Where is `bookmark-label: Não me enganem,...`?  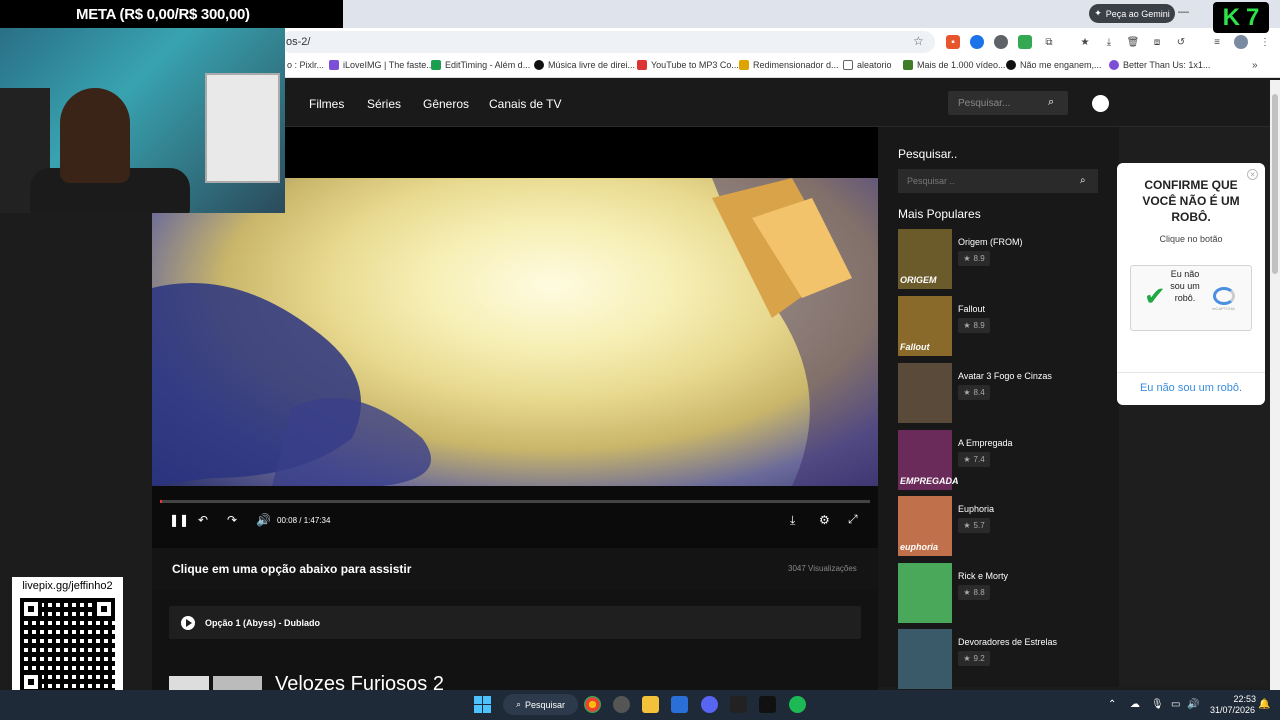 bookmark-label: Não me enganem,... is located at coordinates (1061, 65).